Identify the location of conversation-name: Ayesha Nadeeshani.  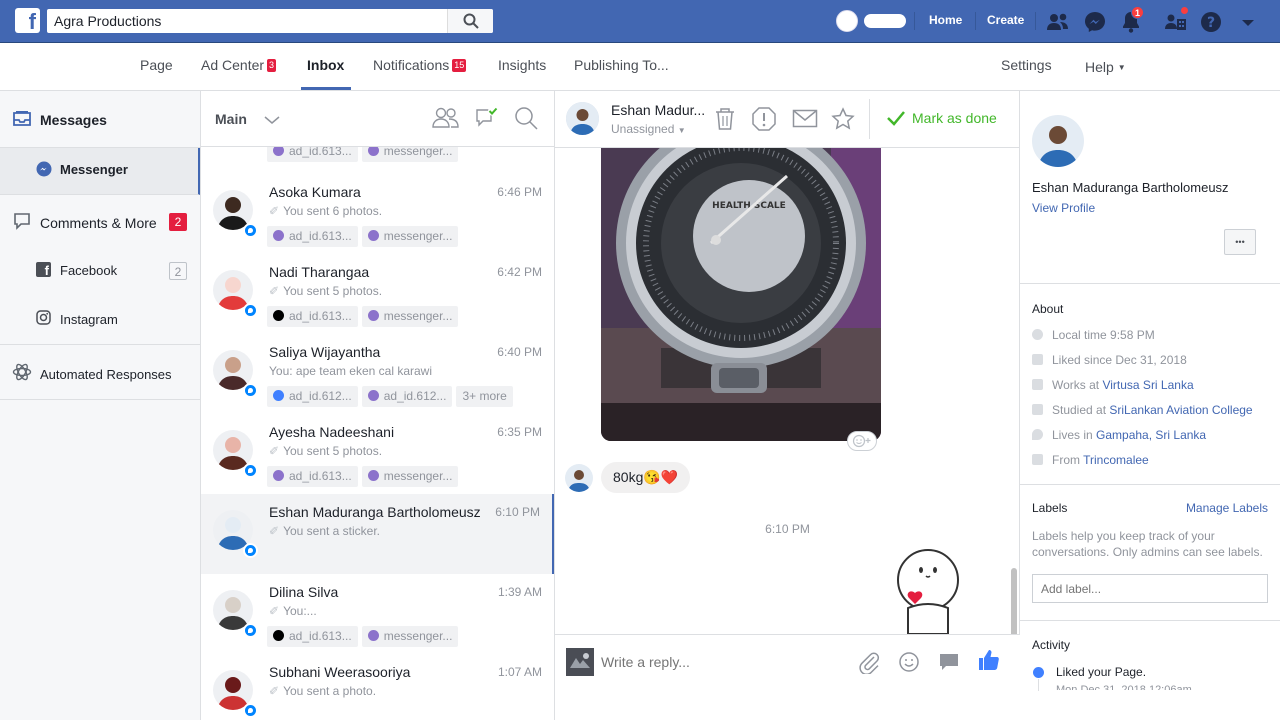
(332, 432).